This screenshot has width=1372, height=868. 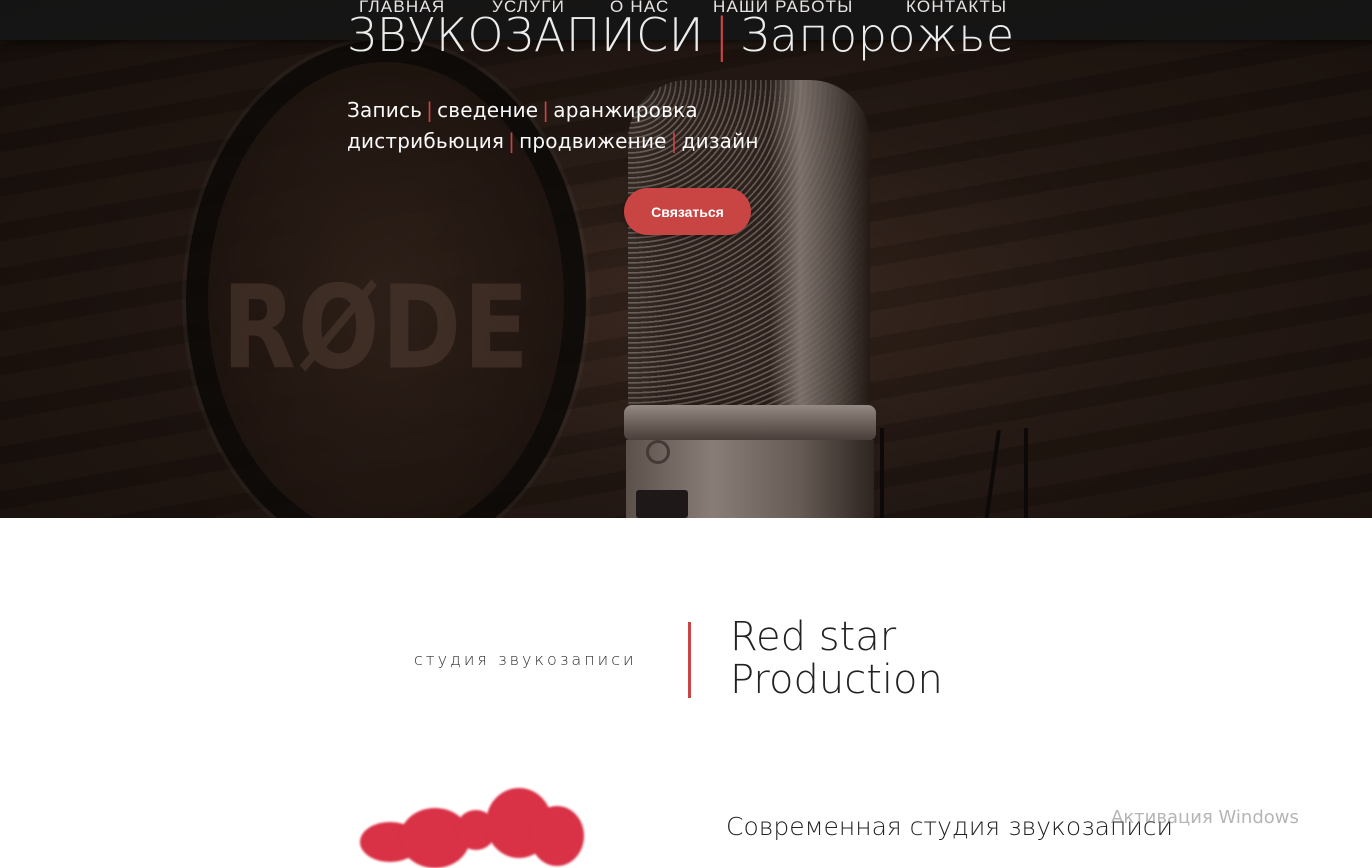 I want to click on contact-button: Связаться, so click(x=687, y=211).